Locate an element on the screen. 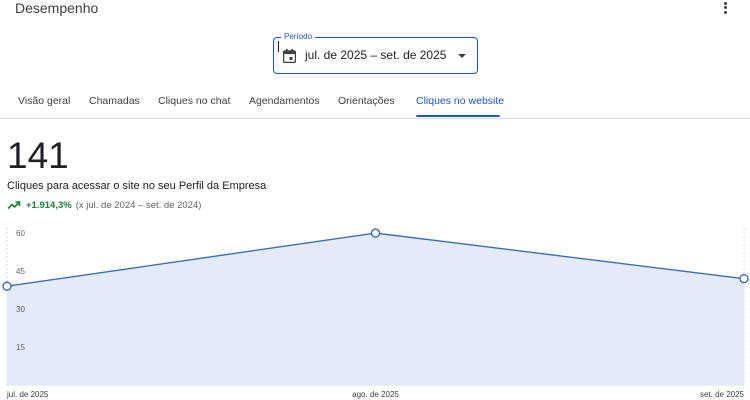  page-title: Desempenho is located at coordinates (57, 8).